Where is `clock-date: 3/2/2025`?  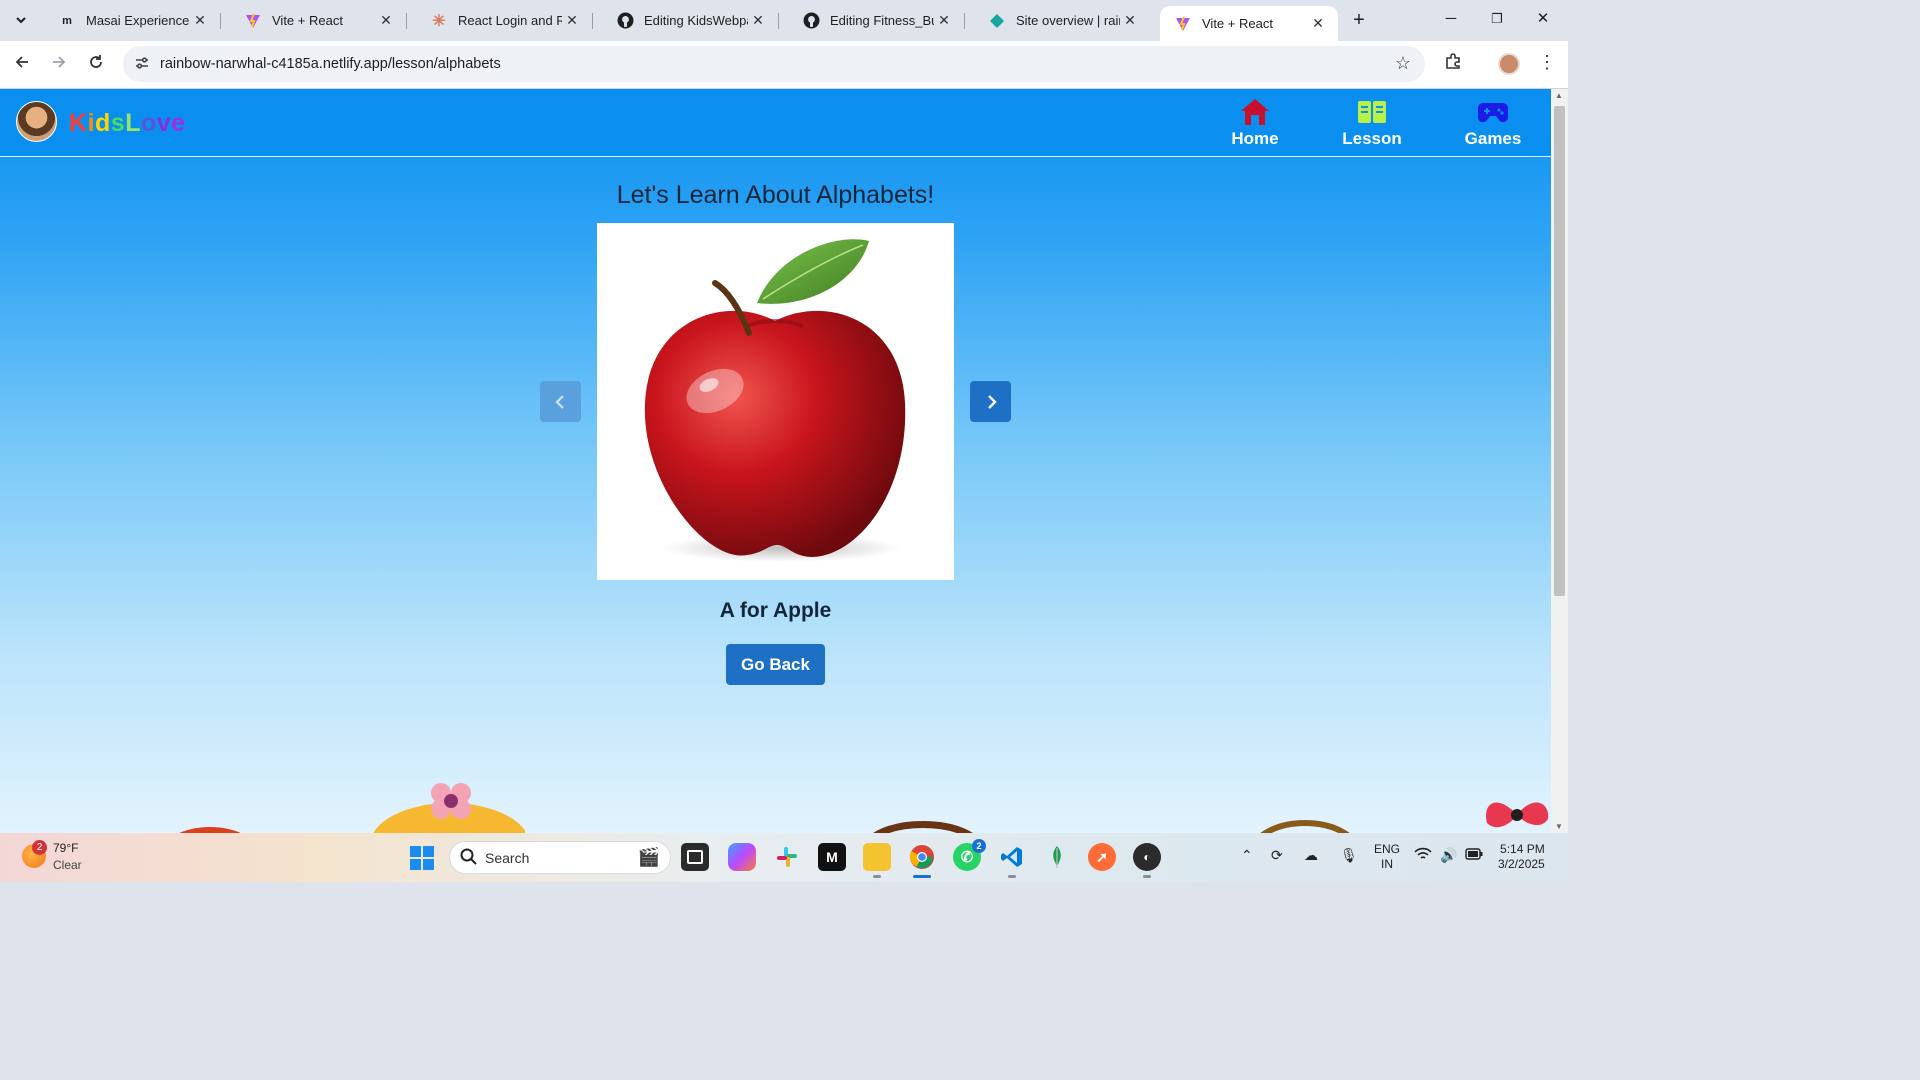 clock-date: 3/2/2025 is located at coordinates (1521, 864).